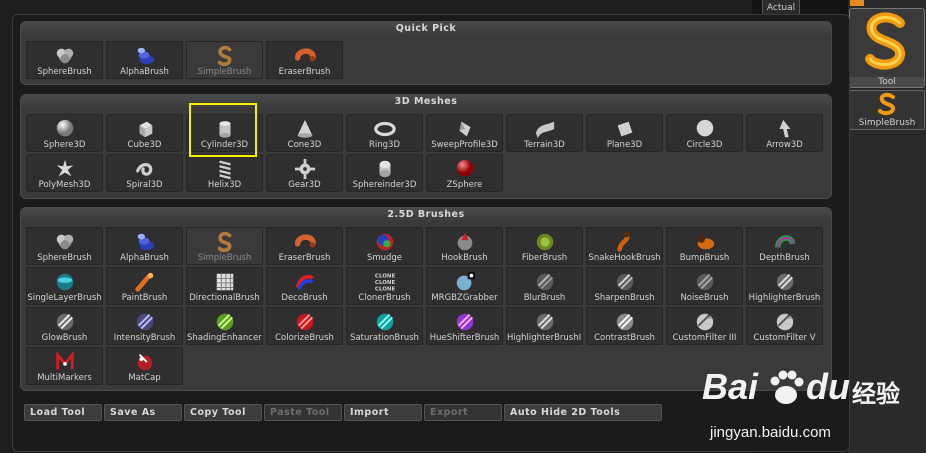  I want to click on single-layer-icon, so click(65, 282).